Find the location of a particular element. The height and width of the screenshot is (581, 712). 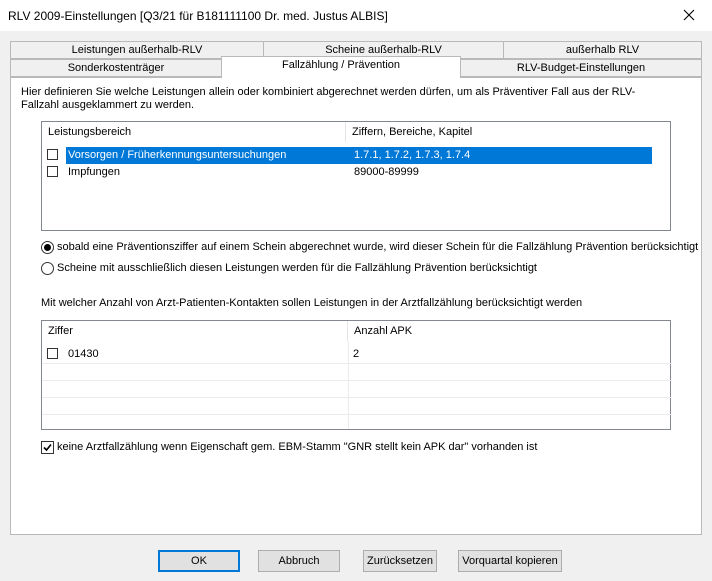

close-button is located at coordinates (689, 15).